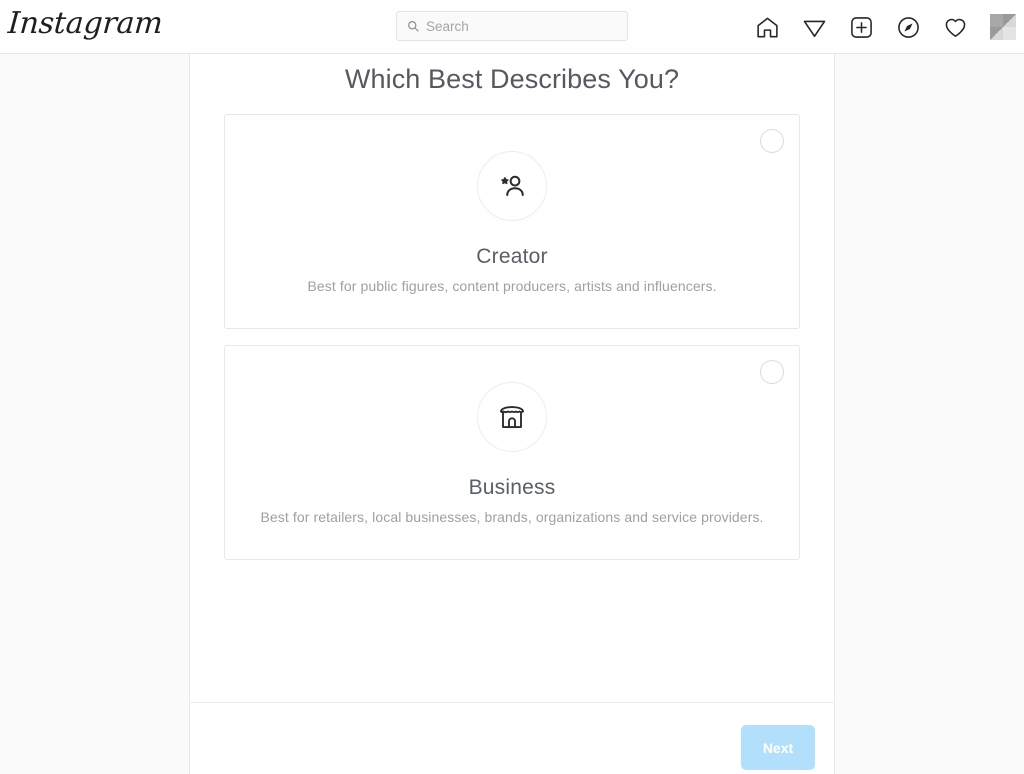  What do you see at coordinates (814, 27) in the screenshot?
I see `direct-paper-plane-icon` at bounding box center [814, 27].